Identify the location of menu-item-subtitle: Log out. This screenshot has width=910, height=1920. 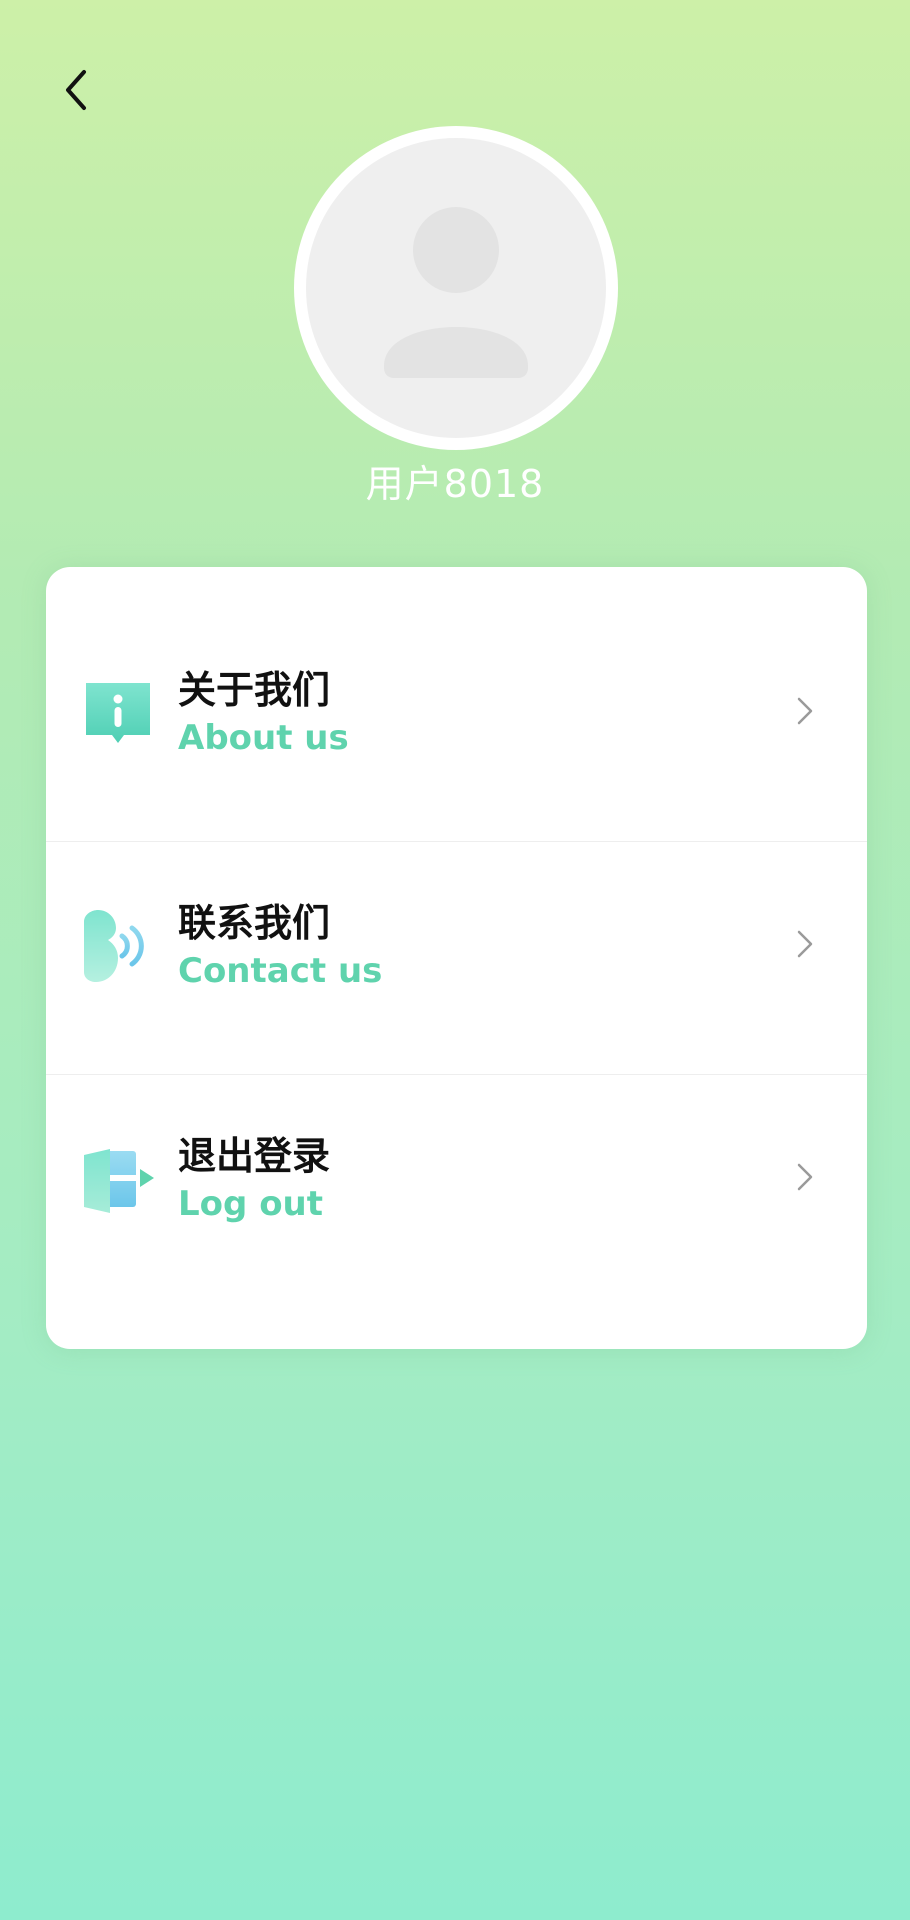
(251, 1204).